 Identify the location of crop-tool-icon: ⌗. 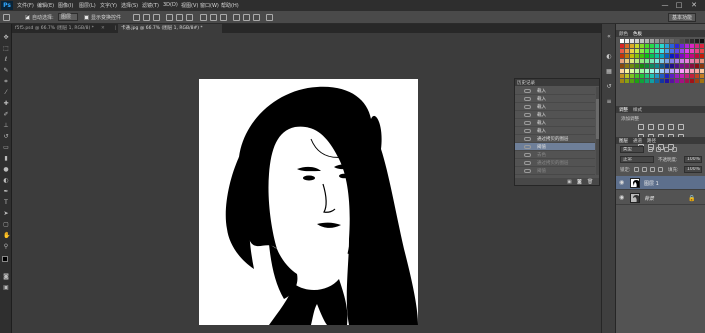
(6, 82).